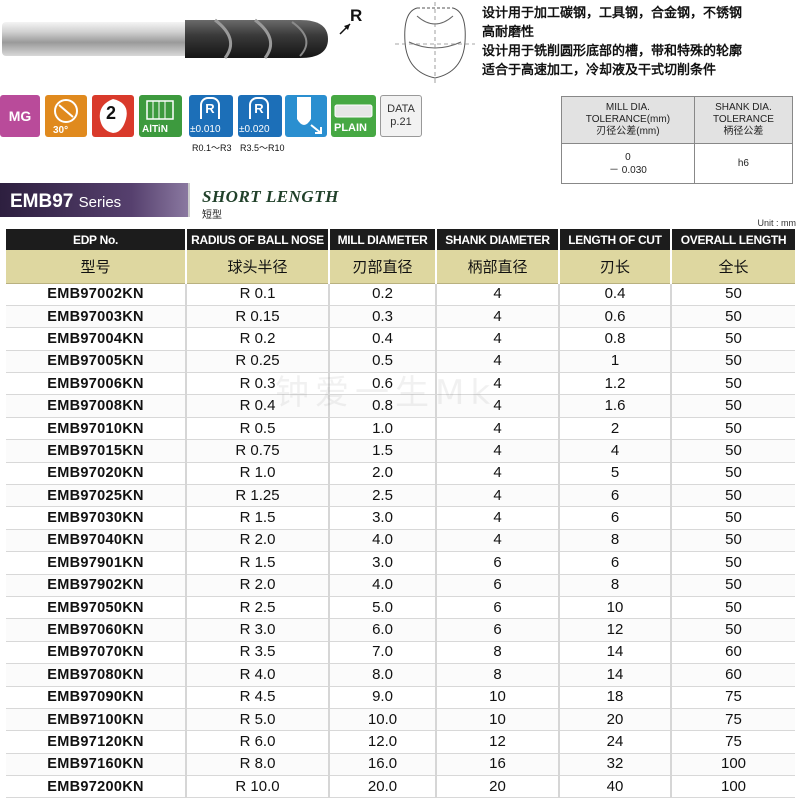  I want to click on radius-cell: R 10.0, so click(257, 787).